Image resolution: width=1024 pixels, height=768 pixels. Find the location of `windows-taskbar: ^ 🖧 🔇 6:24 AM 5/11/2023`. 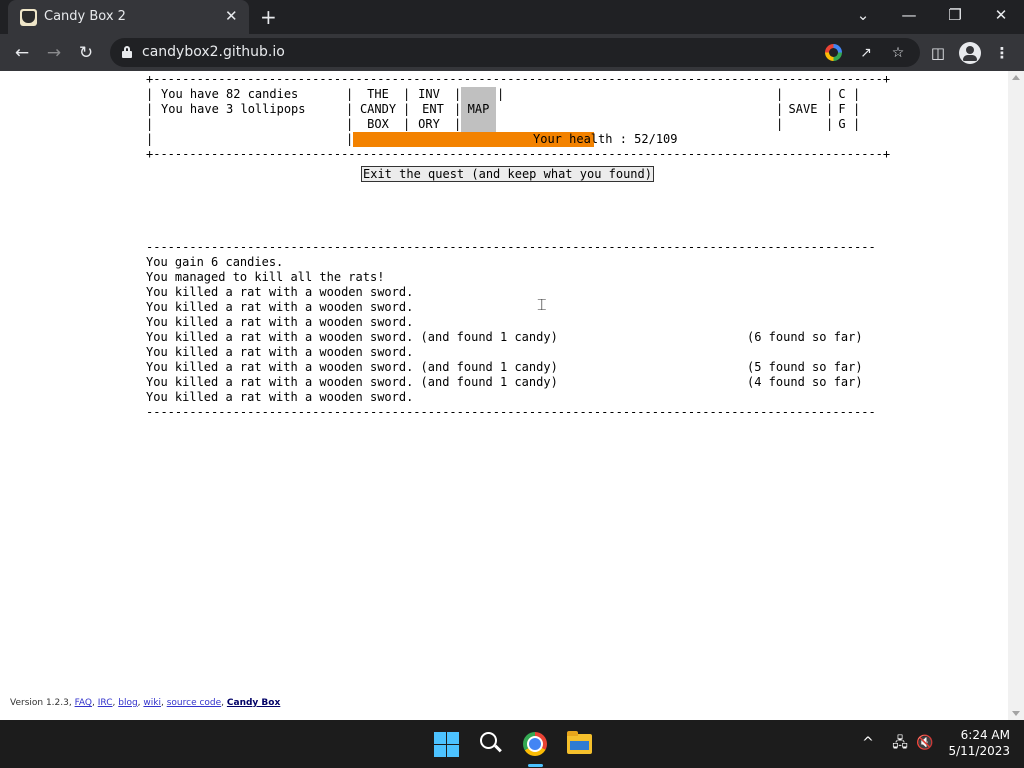

windows-taskbar: ^ 🖧 🔇 6:24 AM 5/11/2023 is located at coordinates (512, 744).